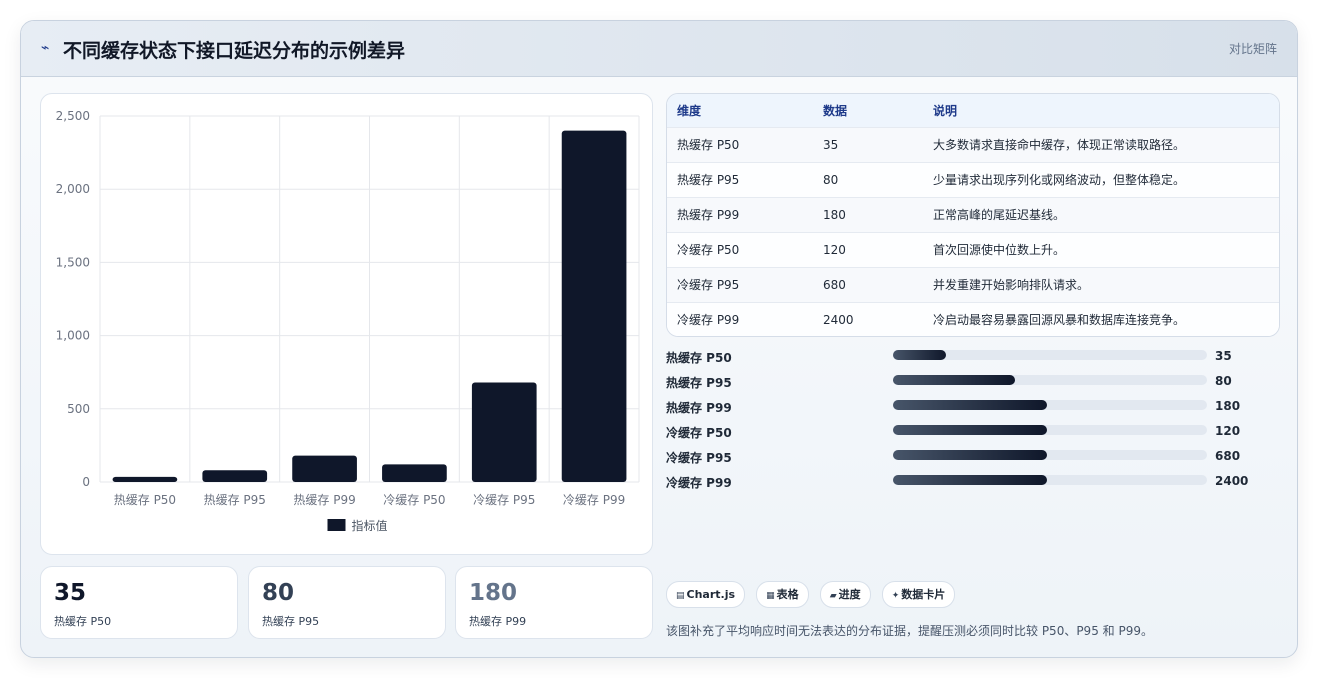  I want to click on chip-label: 表格, so click(787, 594).